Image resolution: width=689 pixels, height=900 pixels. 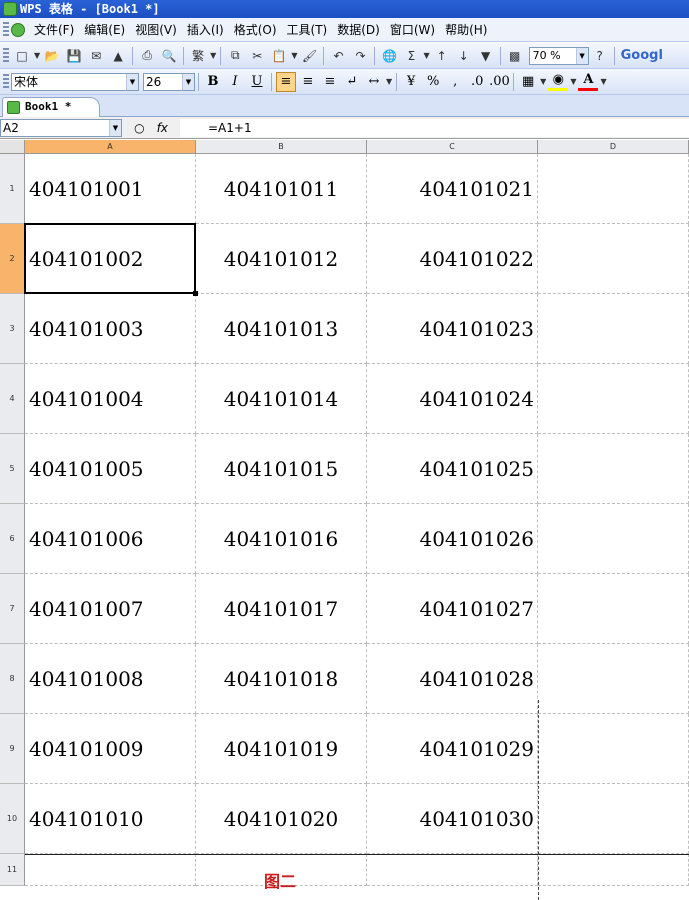 I want to click on row-header-2: 2, so click(x=12, y=259).